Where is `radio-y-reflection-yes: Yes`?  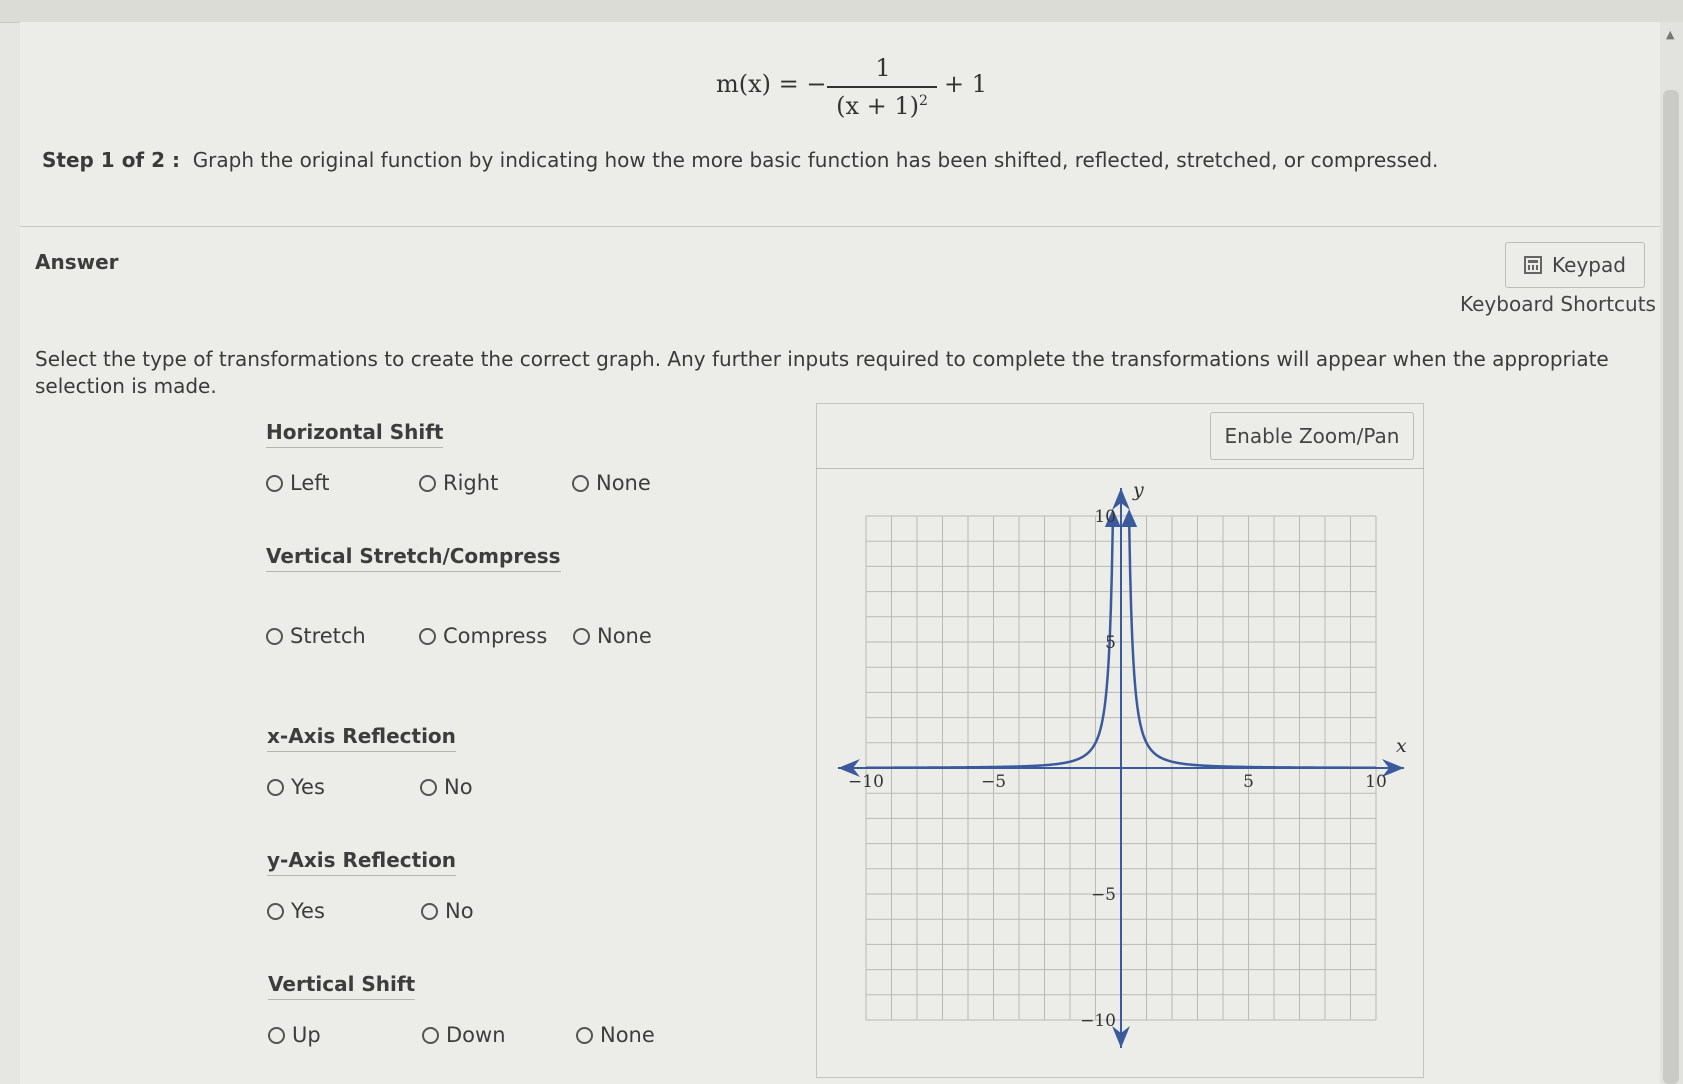
radio-y-reflection-yes: Yes is located at coordinates (296, 911).